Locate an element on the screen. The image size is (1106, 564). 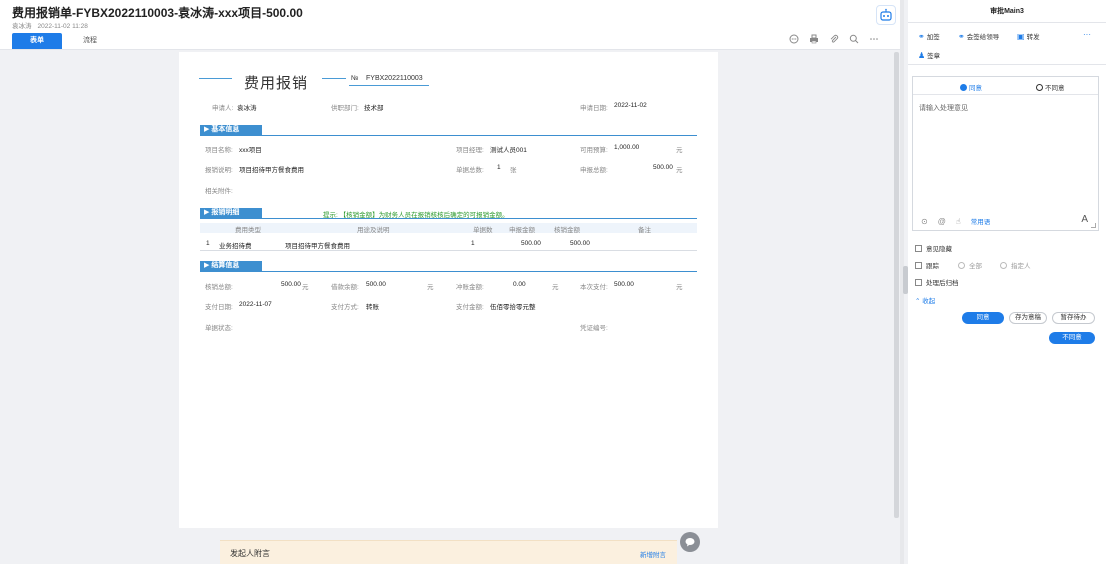
detail-row-declared: 500.00 is located at coordinates (531, 243).